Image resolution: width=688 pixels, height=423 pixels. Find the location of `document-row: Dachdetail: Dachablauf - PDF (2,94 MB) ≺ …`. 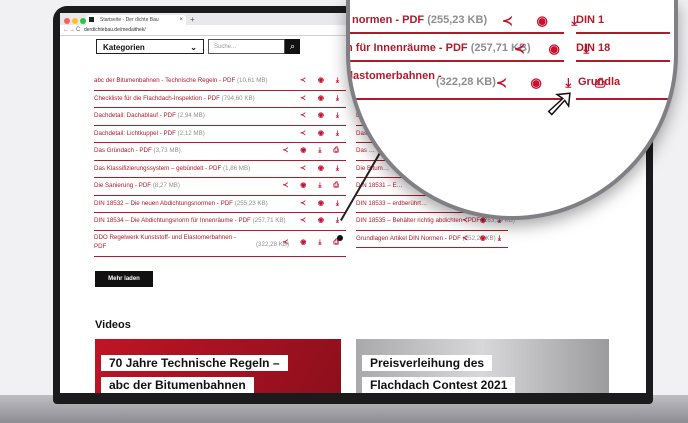

document-row: Dachdetail: Dachablauf - PDF (2,94 MB) ≺ … is located at coordinates (220, 117).